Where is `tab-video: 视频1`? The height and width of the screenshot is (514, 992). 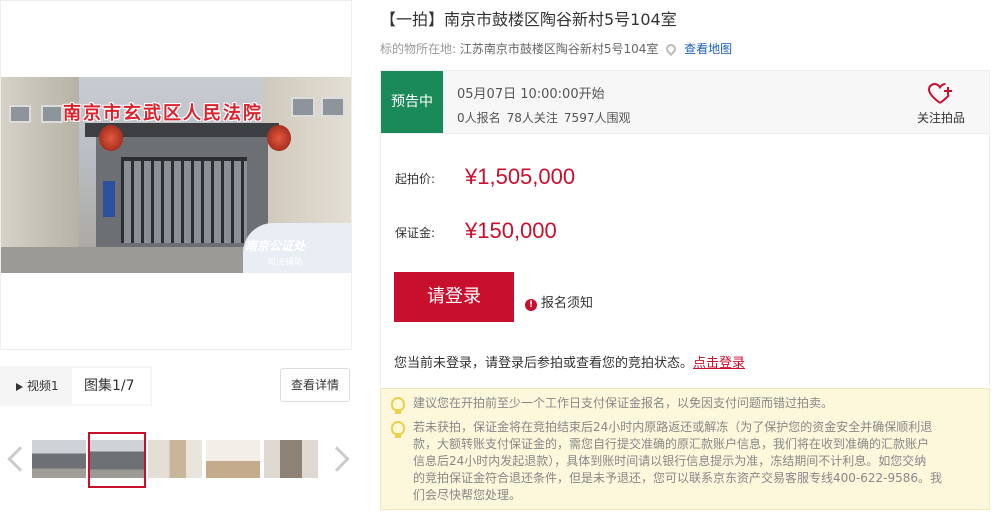
tab-video: 视频1 is located at coordinates (36, 386).